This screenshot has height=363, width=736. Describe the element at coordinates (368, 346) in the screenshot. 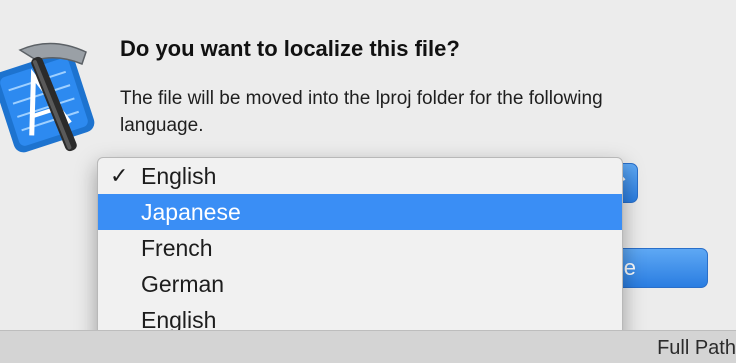

I see `background-inspector-strip: Full Path` at that location.